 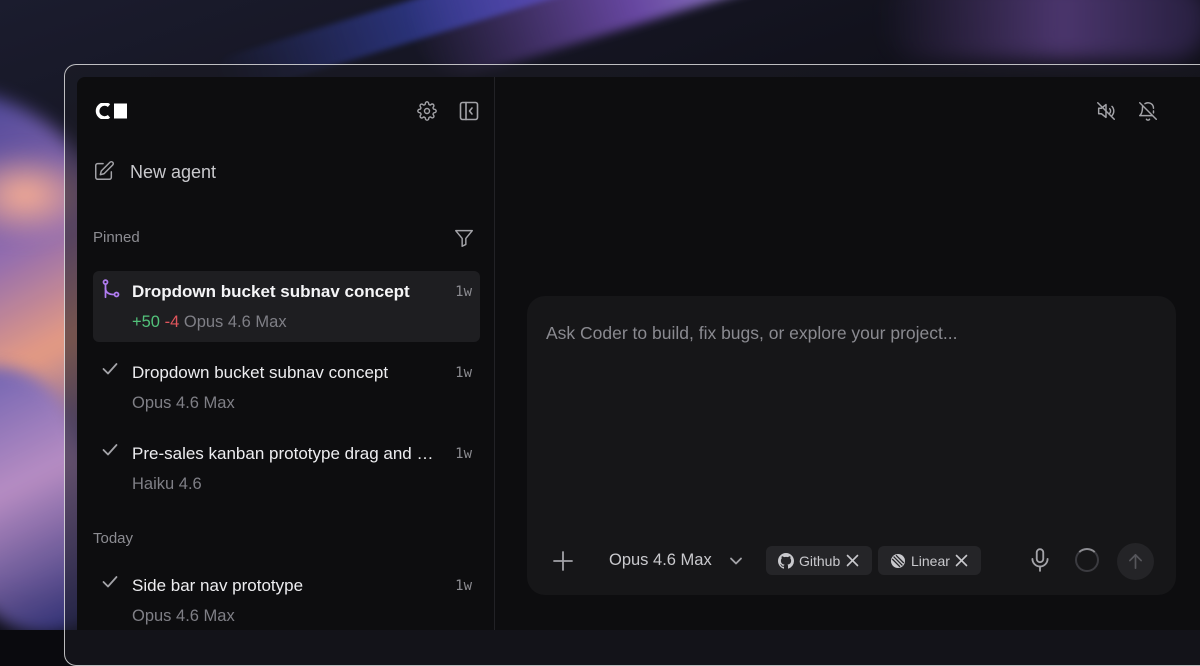 What do you see at coordinates (173, 172) in the screenshot?
I see `new-agent-label: New agent` at bounding box center [173, 172].